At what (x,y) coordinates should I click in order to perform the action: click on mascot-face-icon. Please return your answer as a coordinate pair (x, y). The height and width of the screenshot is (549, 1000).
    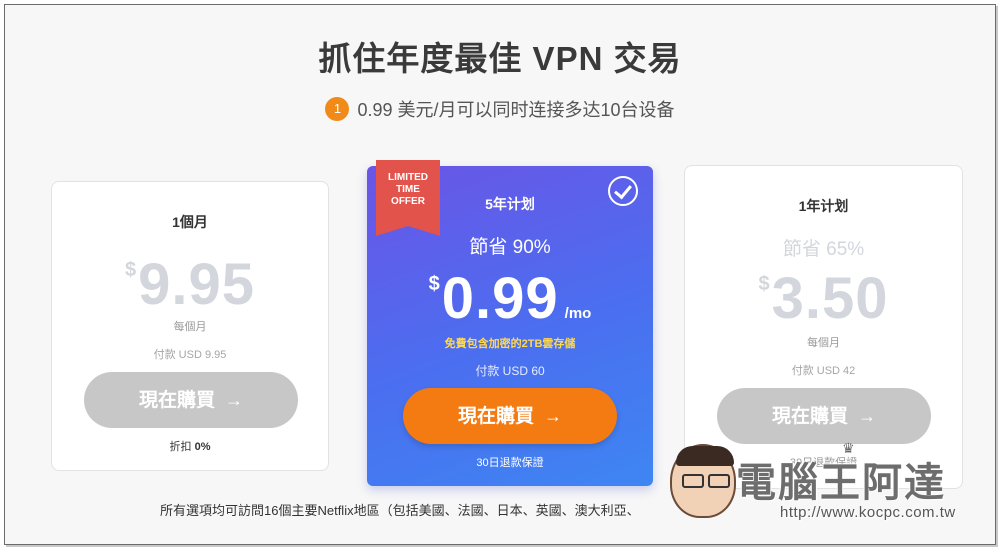
    Looking at the image, I should click on (703, 481).